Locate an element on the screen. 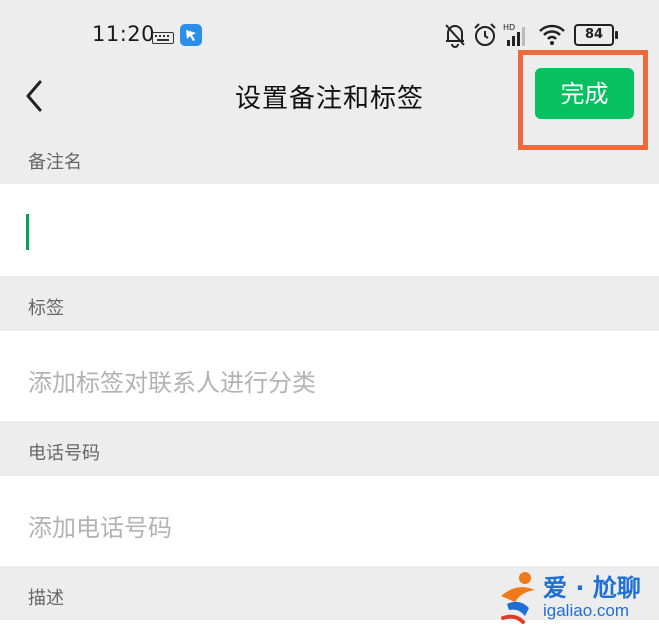 The image size is (659, 637). wifi-icon is located at coordinates (552, 36).